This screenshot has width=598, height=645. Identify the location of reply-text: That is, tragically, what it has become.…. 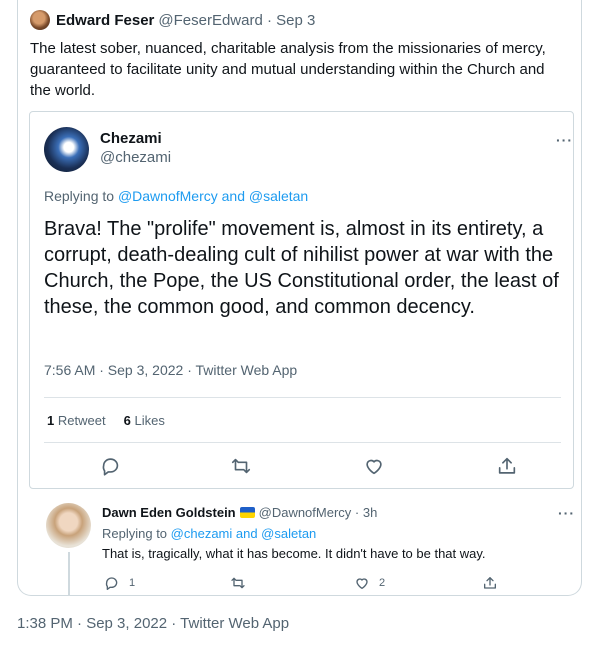
(294, 553).